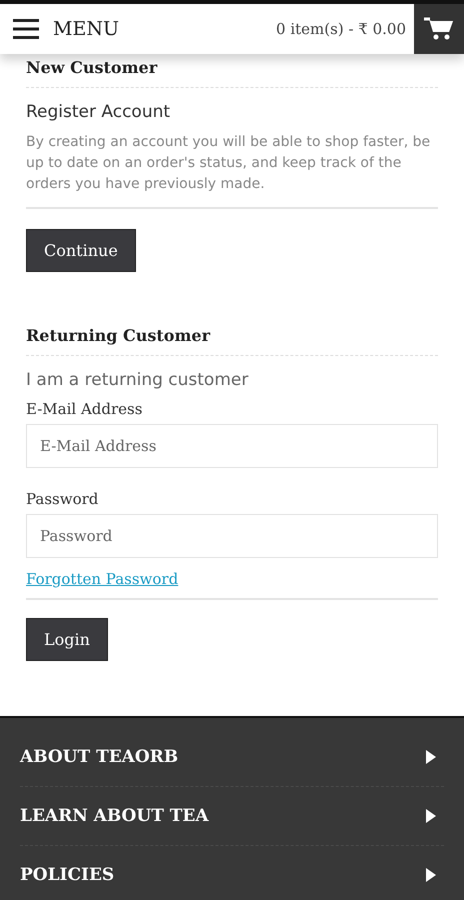 This screenshot has width=464, height=900. Describe the element at coordinates (341, 29) in the screenshot. I see `cart-summary: 0 item(s) - ₹ 0.00` at that location.